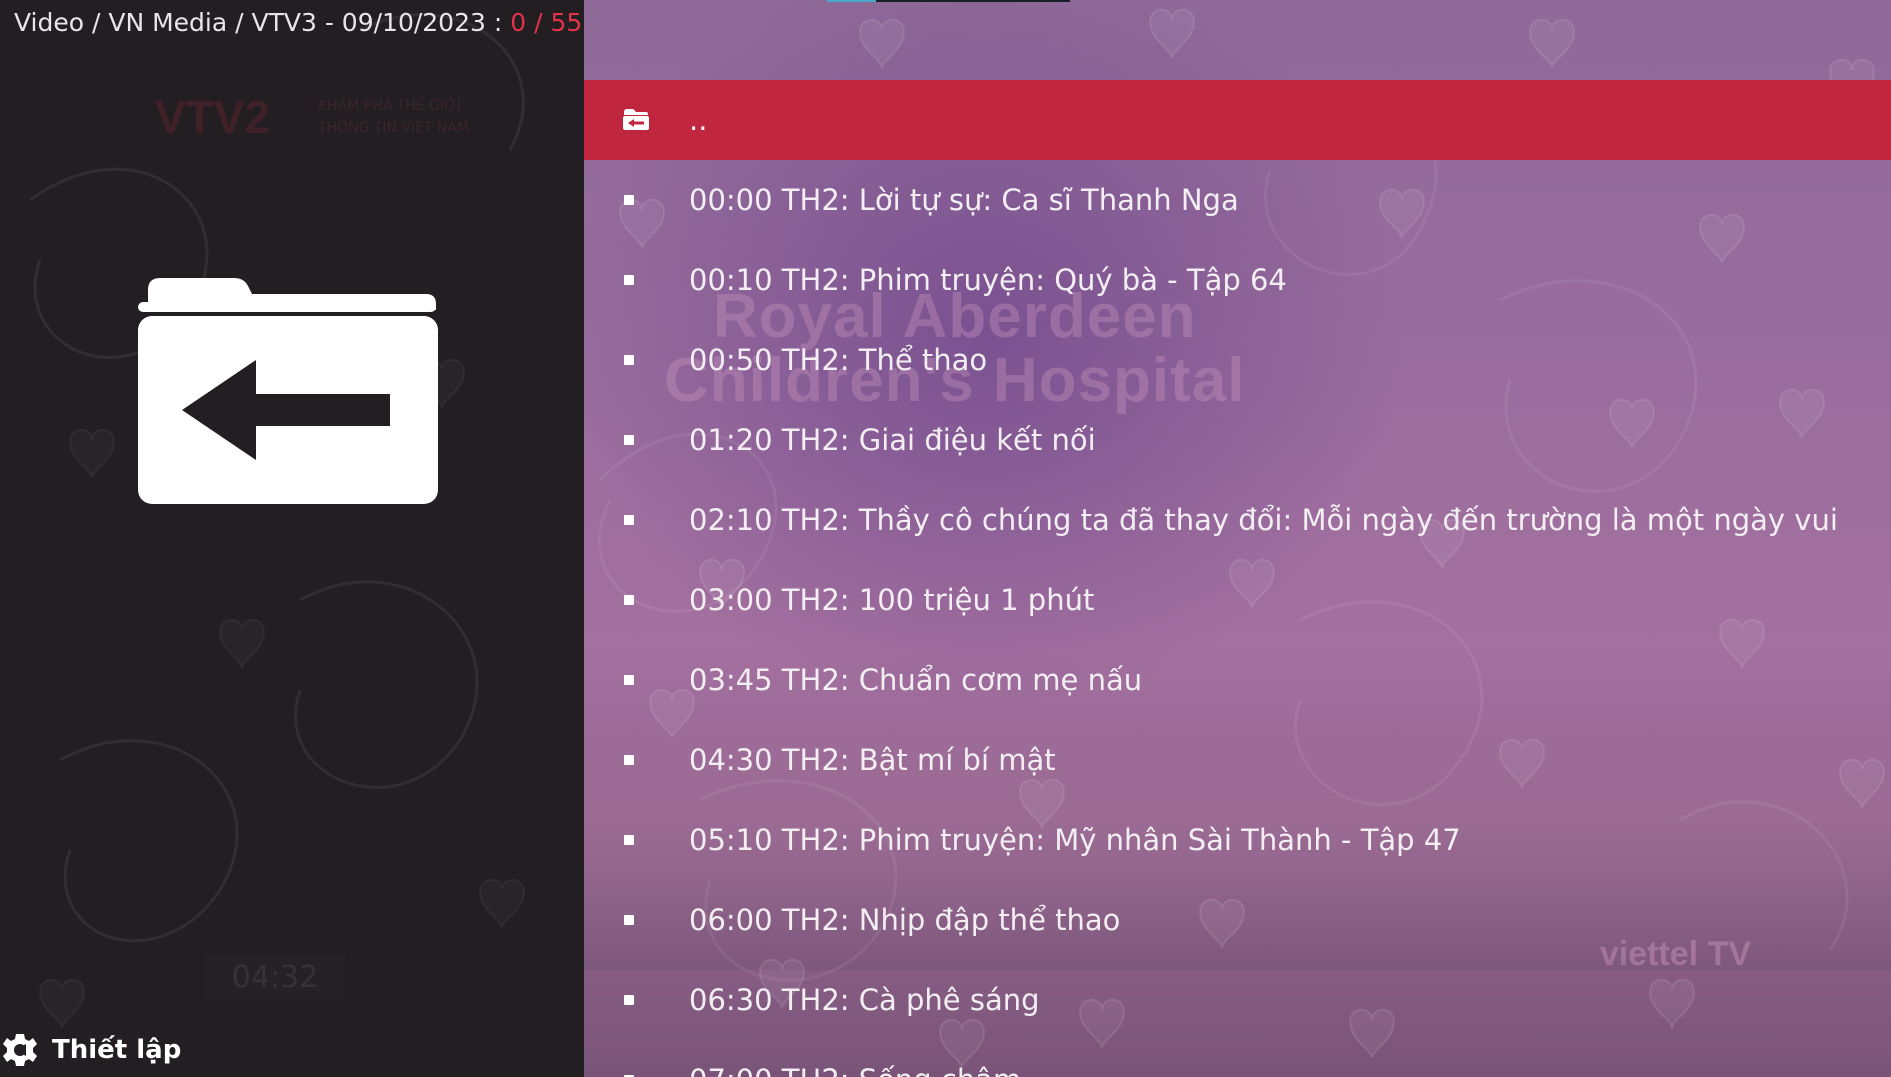  What do you see at coordinates (275, 977) in the screenshot?
I see `ghost-clock: 04:32` at bounding box center [275, 977].